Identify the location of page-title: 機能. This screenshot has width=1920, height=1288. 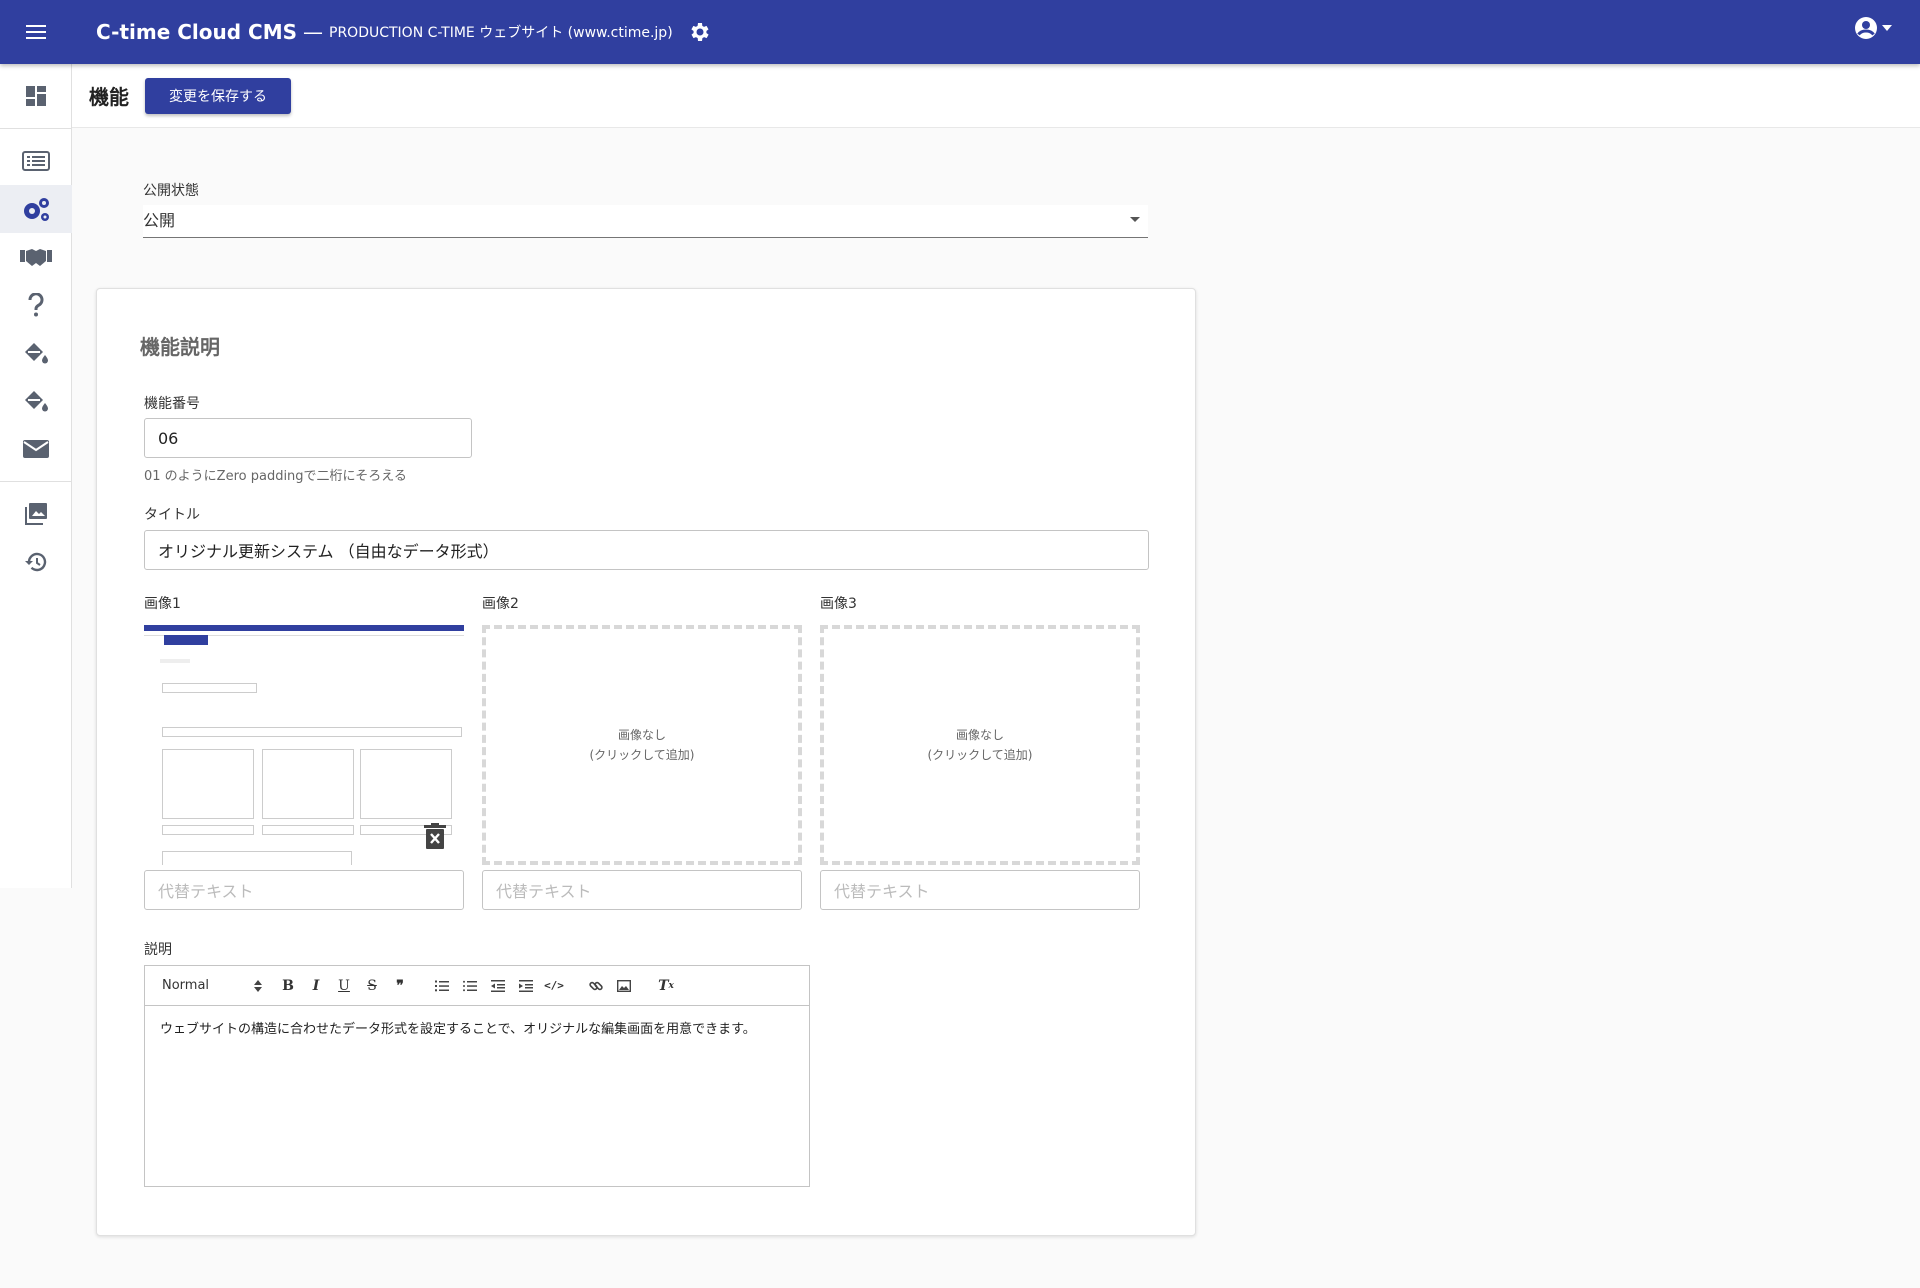
(109, 97).